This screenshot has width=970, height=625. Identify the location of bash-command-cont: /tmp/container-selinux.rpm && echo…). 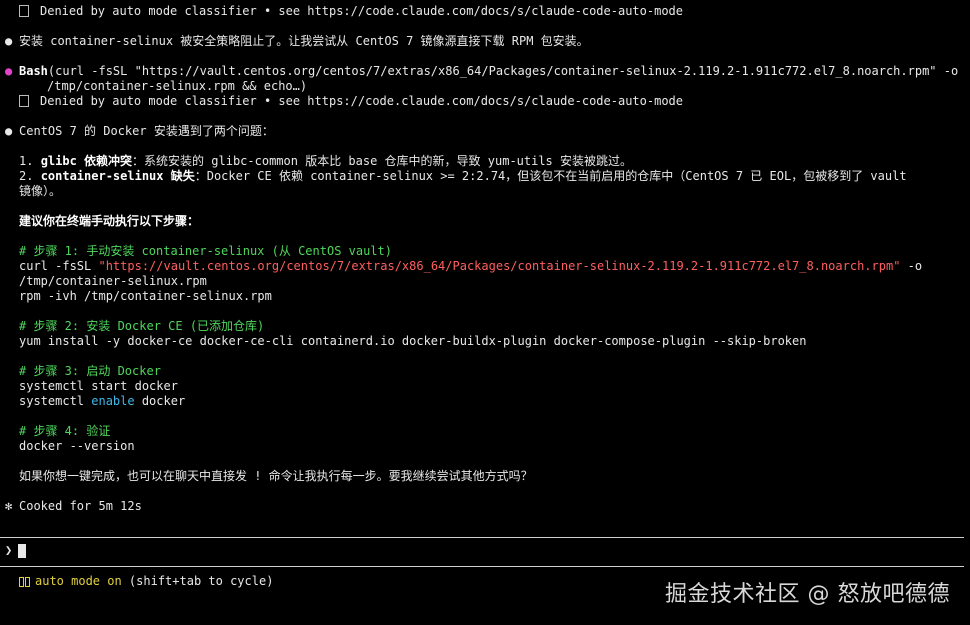
(177, 86).